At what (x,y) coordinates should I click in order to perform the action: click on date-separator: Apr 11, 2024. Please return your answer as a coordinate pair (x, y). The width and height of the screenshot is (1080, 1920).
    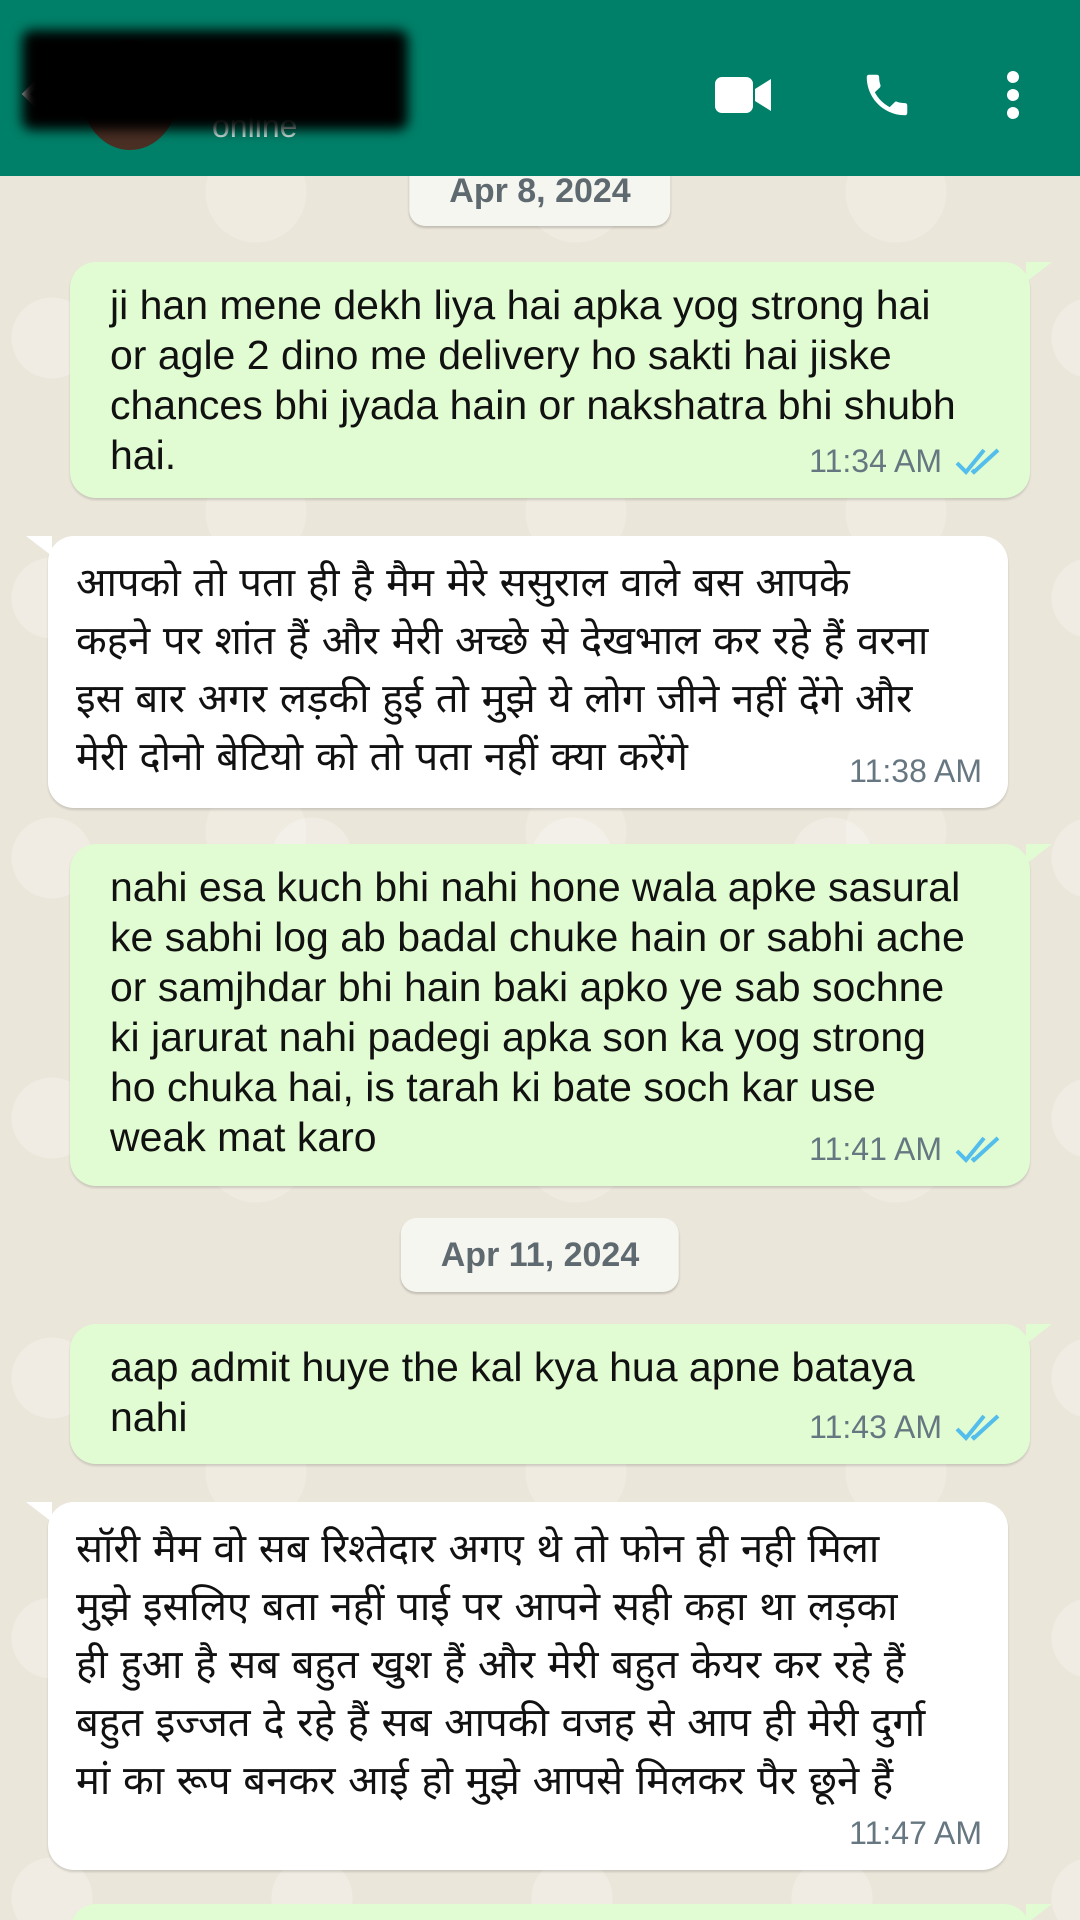
    Looking at the image, I should click on (540, 1255).